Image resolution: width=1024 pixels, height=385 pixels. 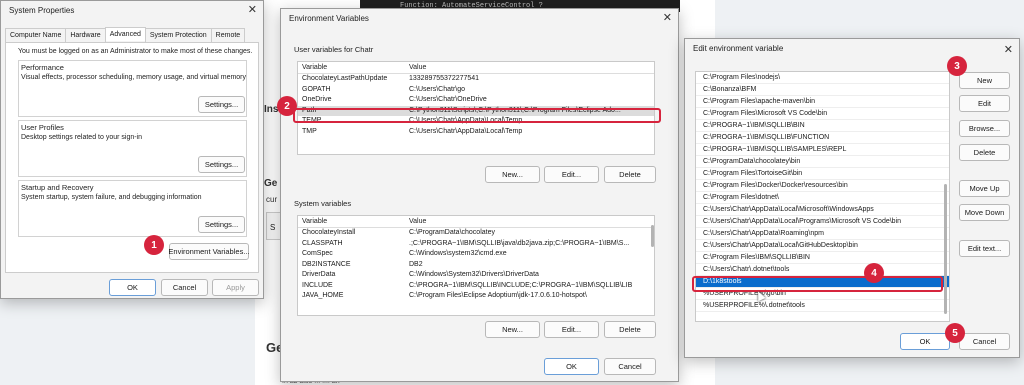 I want to click on variable-value-cell: C:\Users\Chatr\OneDrive, so click(x=448, y=99).